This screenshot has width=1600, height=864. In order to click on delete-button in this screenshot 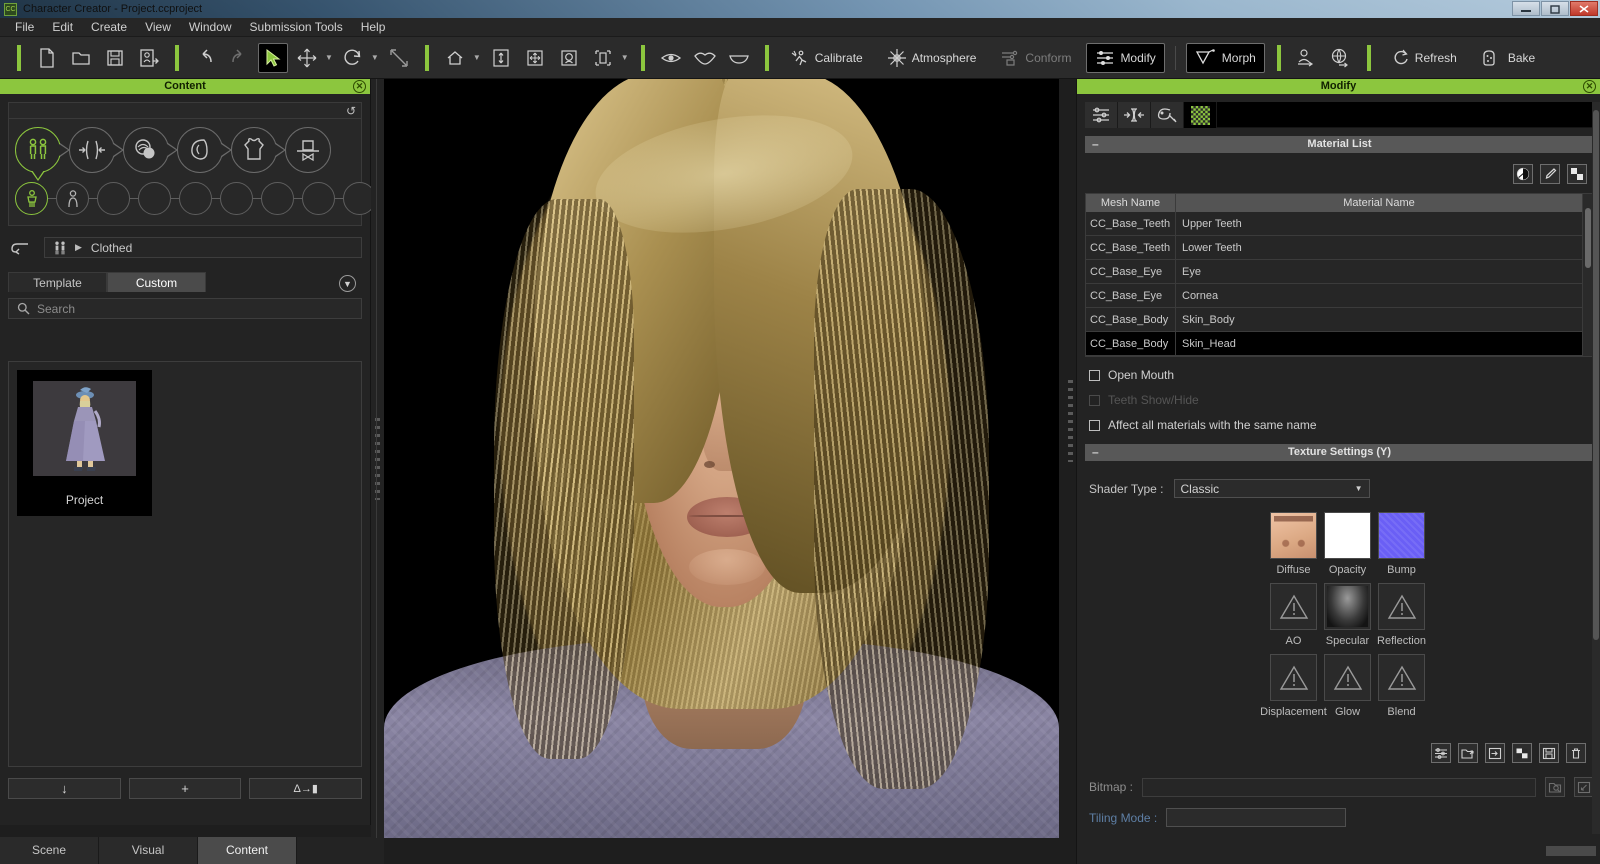, I will do `click(1576, 753)`.